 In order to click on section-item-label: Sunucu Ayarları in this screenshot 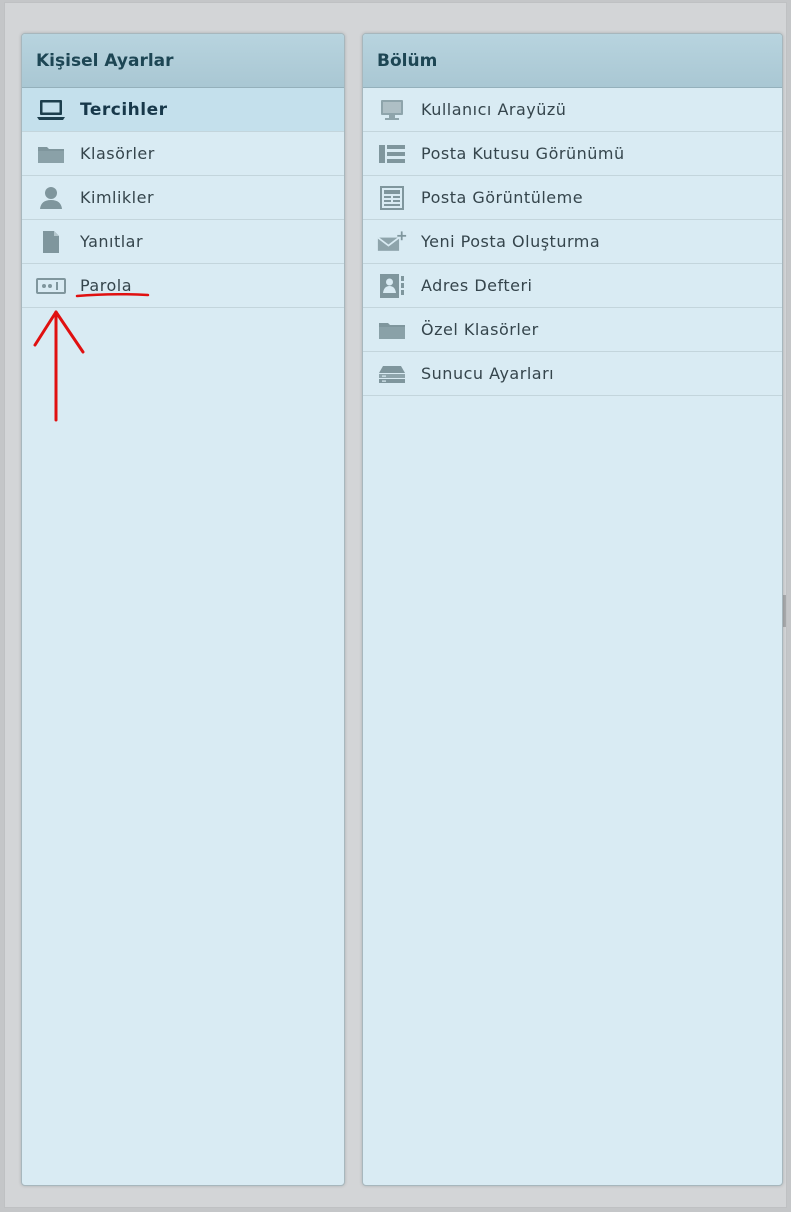, I will do `click(488, 373)`.